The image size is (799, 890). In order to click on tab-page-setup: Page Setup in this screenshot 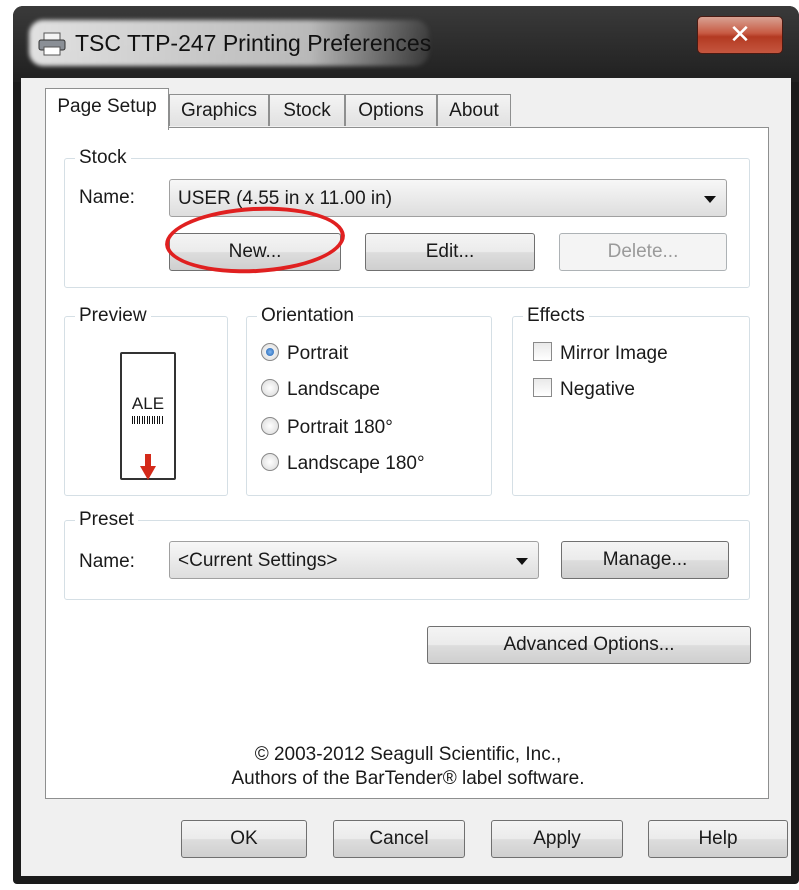, I will do `click(107, 109)`.